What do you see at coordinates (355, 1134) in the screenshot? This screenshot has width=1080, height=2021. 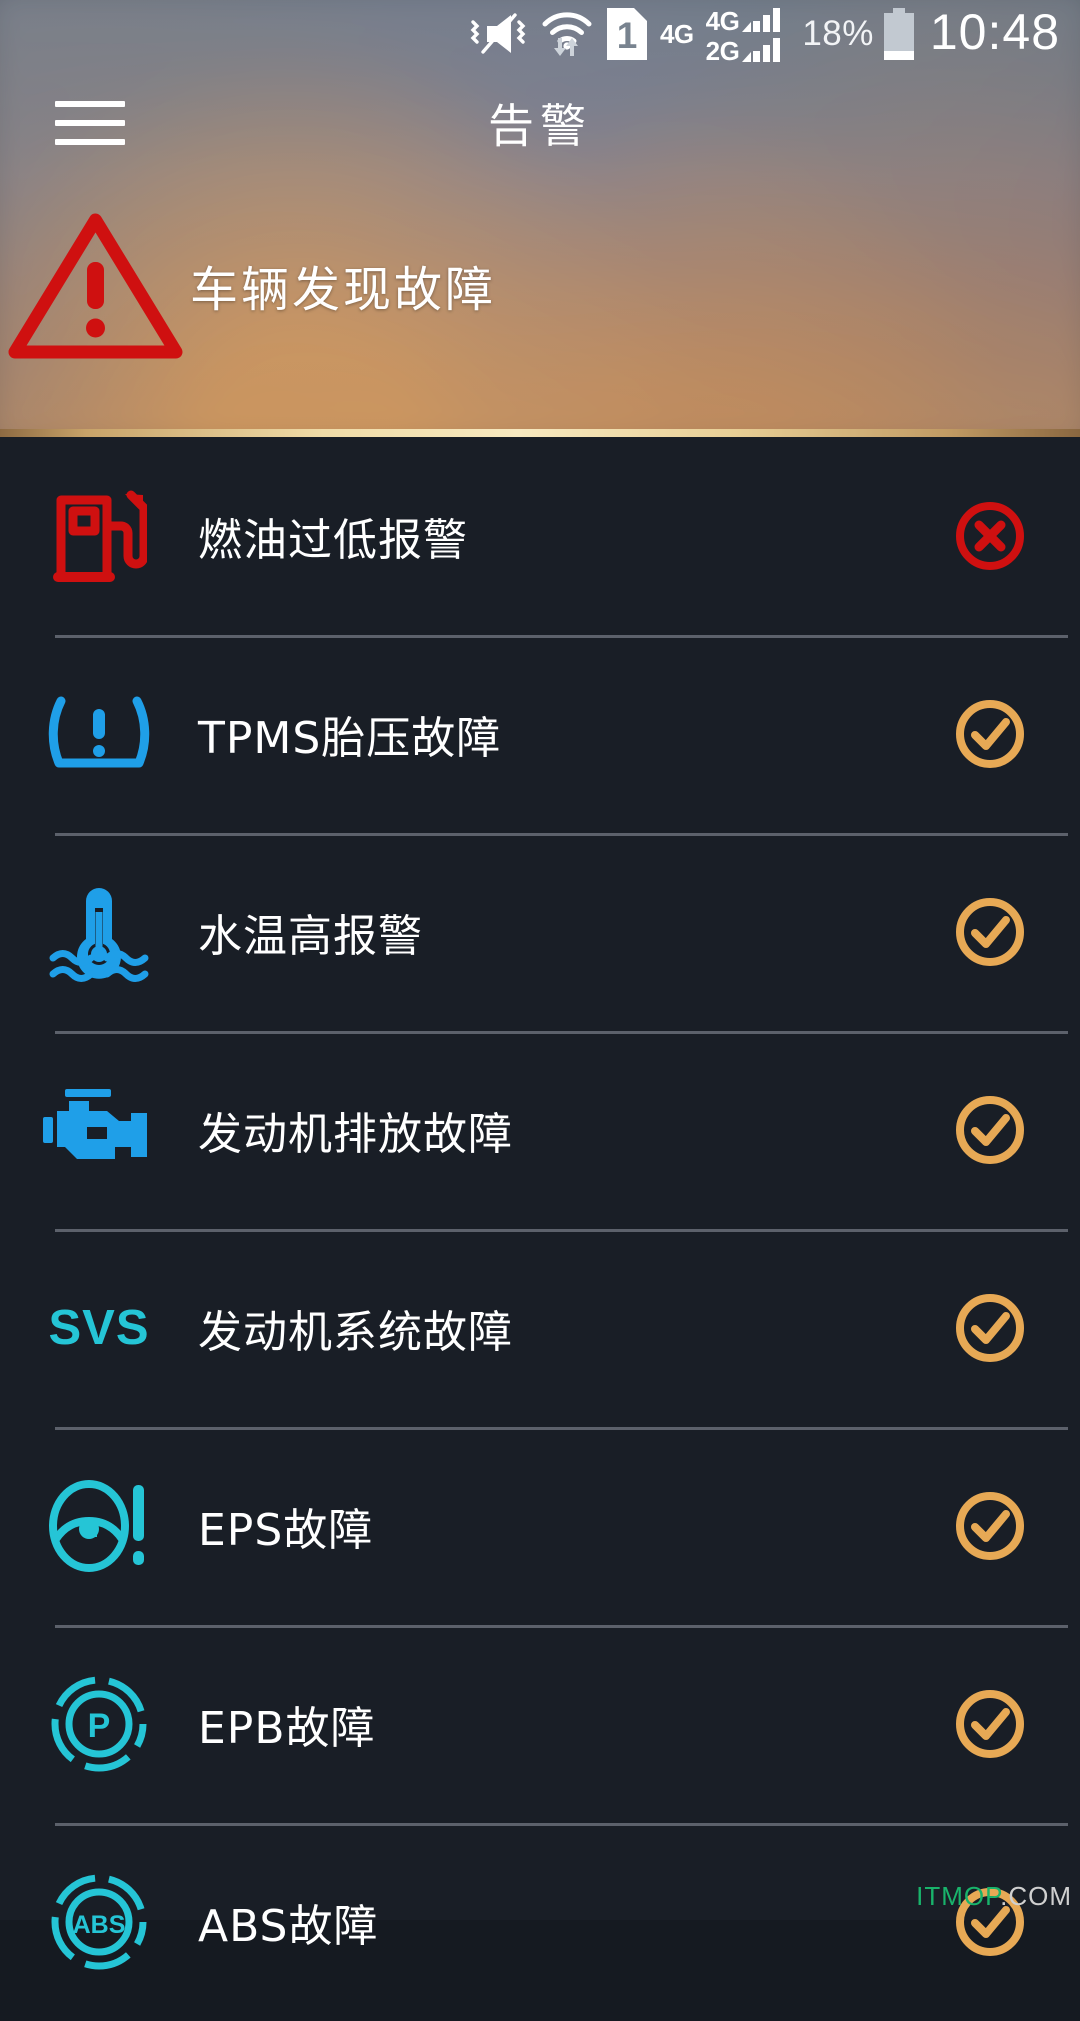 I see `alarm-label: 发动机排放故障` at bounding box center [355, 1134].